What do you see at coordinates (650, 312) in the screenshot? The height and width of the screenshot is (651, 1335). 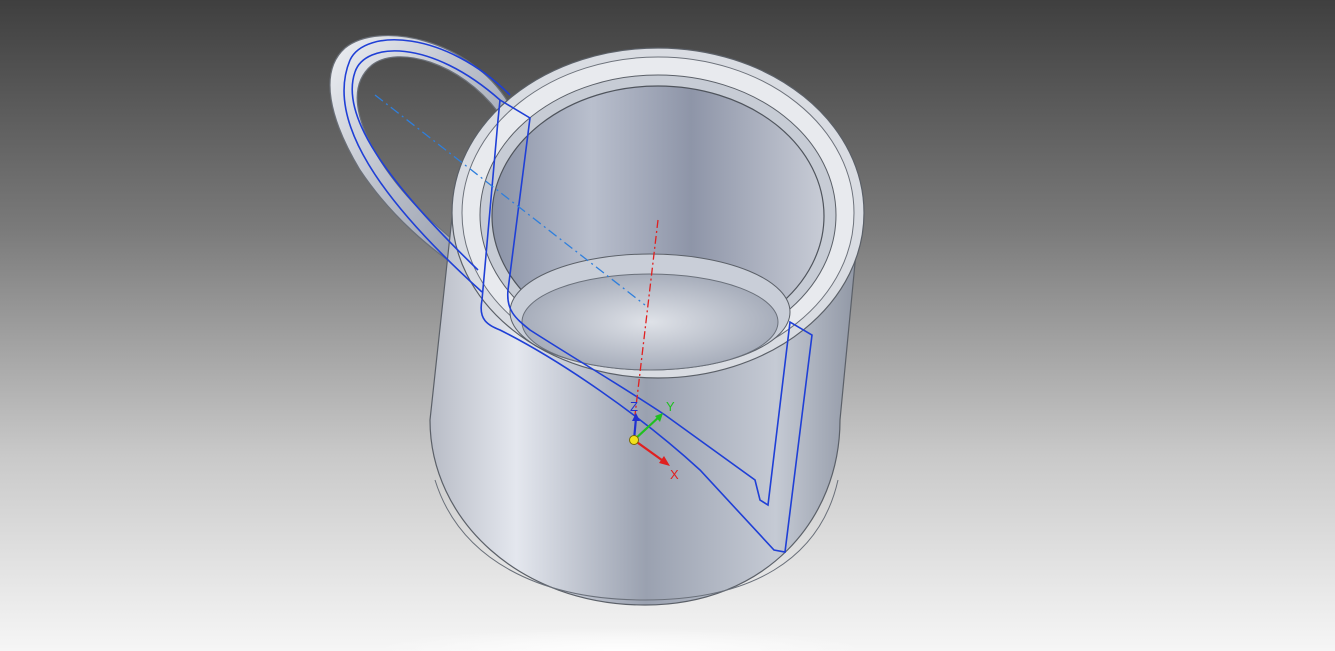 I see `mug-inner-bottom` at bounding box center [650, 312].